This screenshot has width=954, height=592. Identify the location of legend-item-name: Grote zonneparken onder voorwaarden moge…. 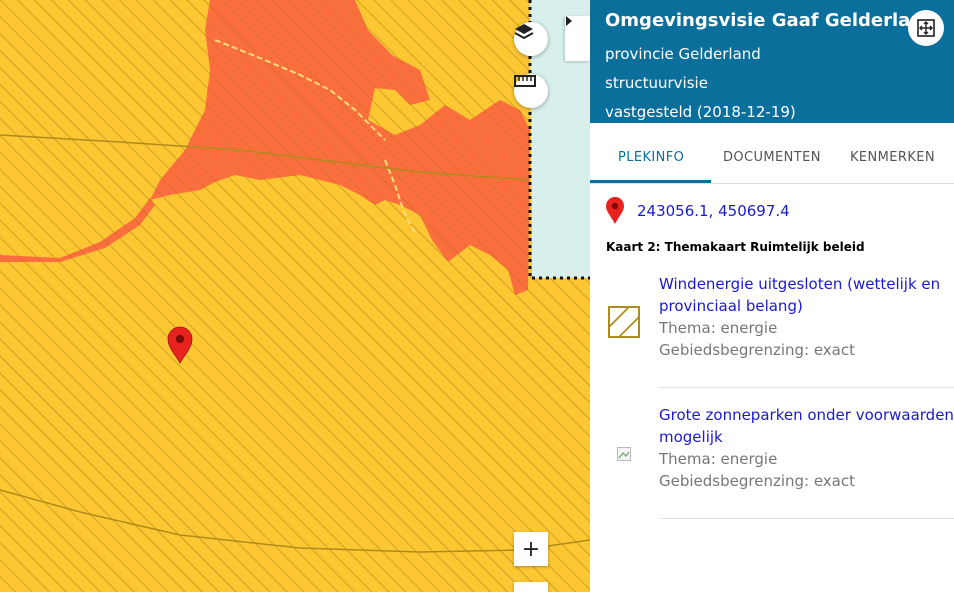
(806, 426).